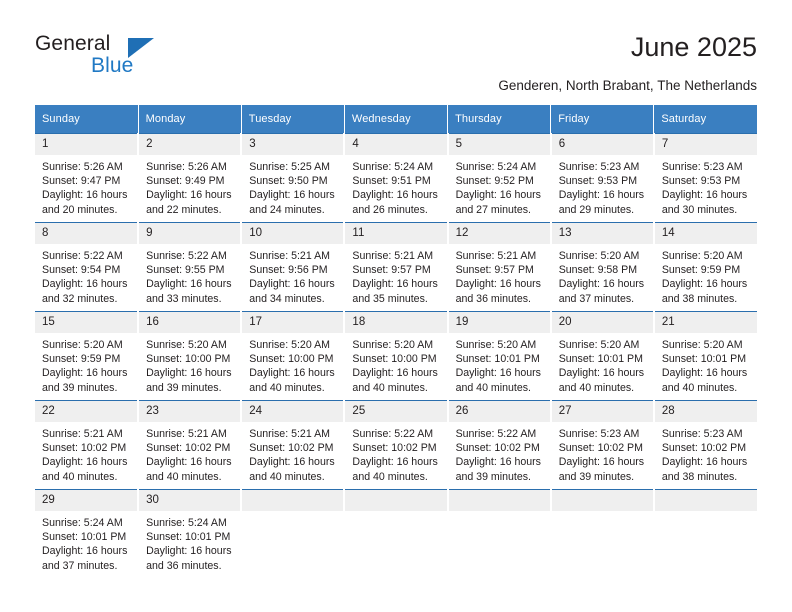 The image size is (792, 612). Describe the element at coordinates (190, 144) in the screenshot. I see `day-number: 2` at that location.